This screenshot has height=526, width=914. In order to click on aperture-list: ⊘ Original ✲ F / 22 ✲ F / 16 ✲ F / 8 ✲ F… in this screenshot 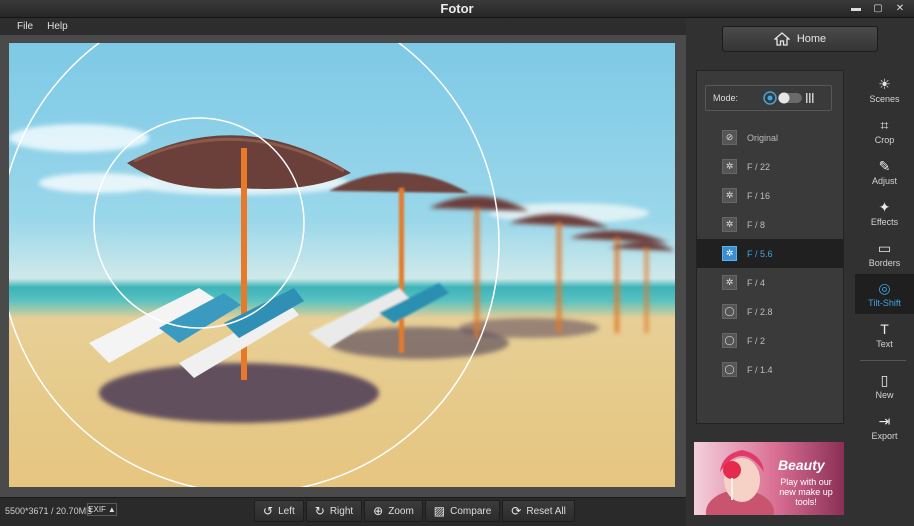, I will do `click(770, 253)`.